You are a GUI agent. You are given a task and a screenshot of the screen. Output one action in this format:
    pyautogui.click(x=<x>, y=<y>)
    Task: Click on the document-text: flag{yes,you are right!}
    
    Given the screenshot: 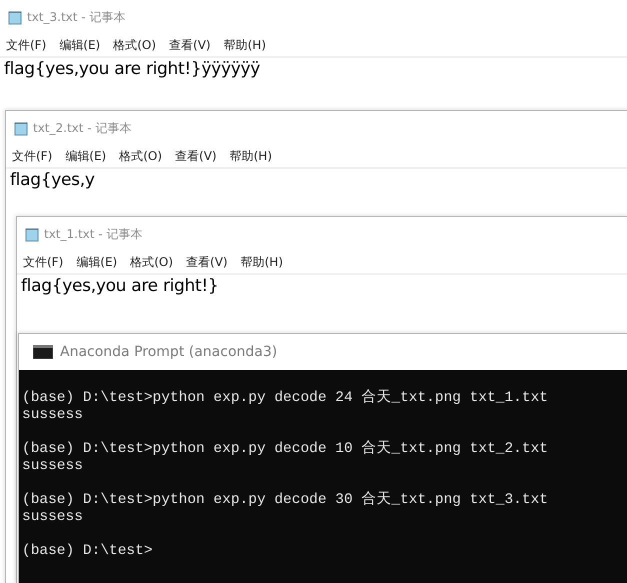 What is the action you would take?
    pyautogui.click(x=120, y=286)
    